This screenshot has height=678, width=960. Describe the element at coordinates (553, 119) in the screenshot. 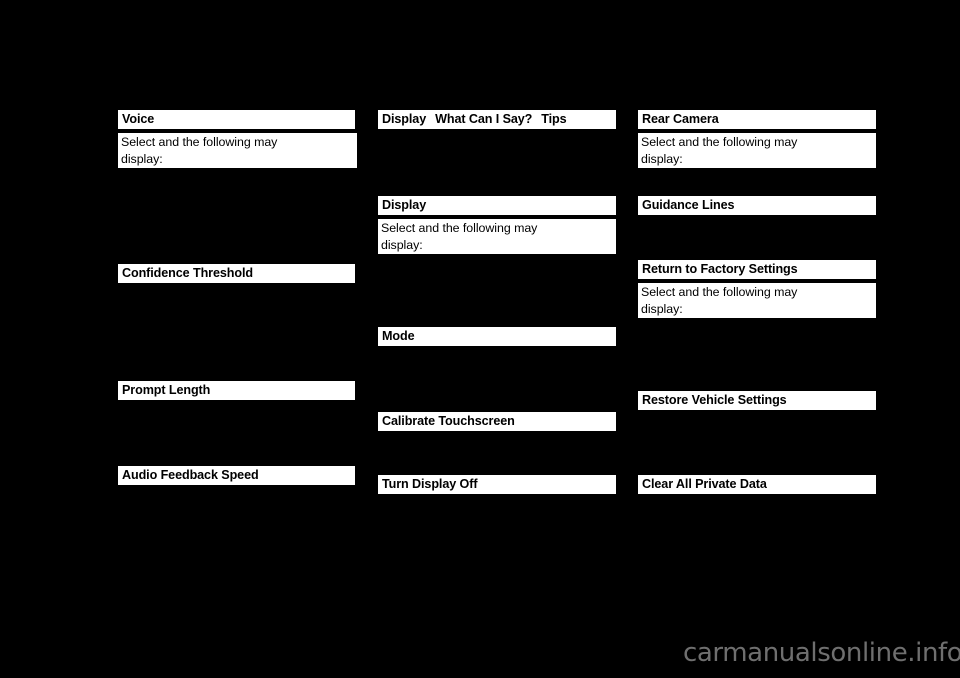

I see `menu-item: Tips` at that location.